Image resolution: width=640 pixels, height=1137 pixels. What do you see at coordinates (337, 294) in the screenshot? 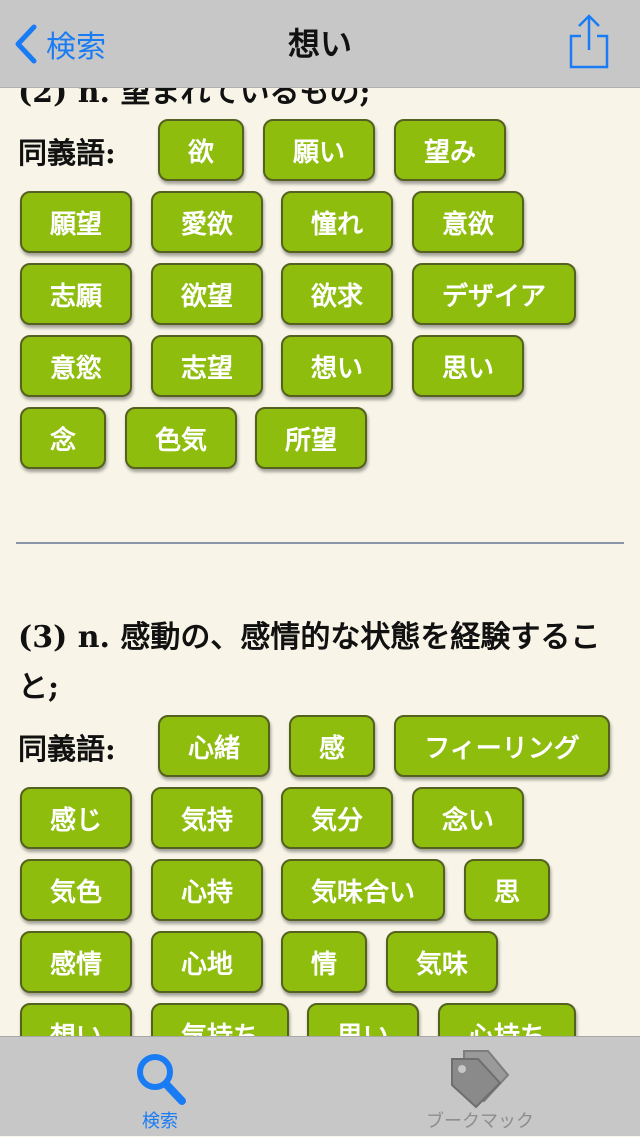
I see `synonym-chip: 欲求` at bounding box center [337, 294].